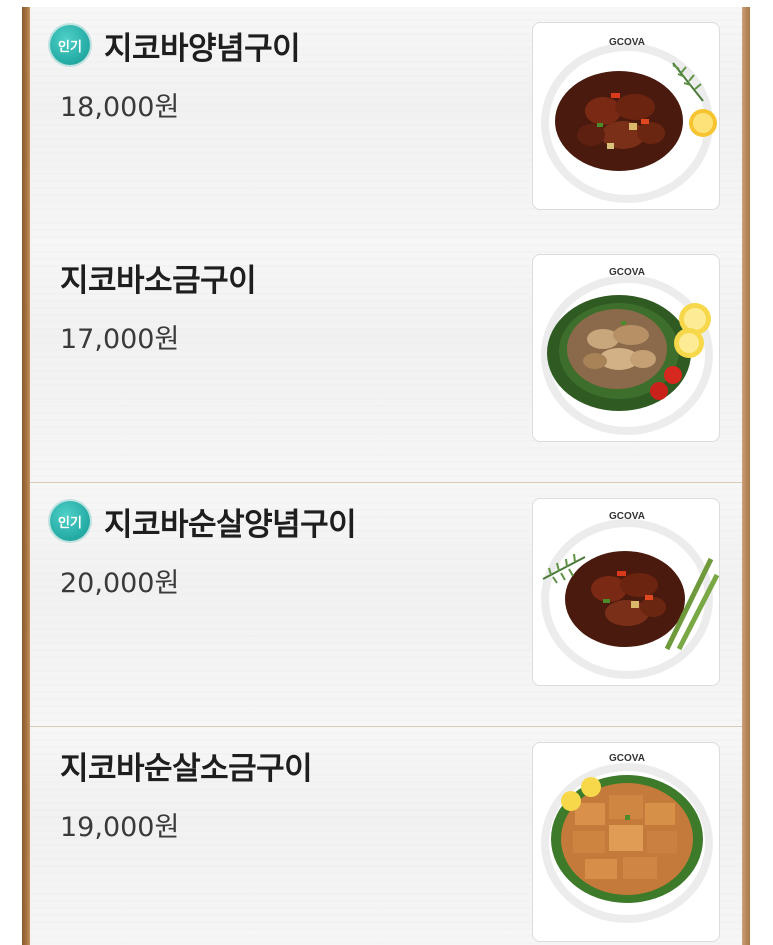  Describe the element at coordinates (230, 524) in the screenshot. I see `menu-item-name: 지코바순살양념구이` at that location.